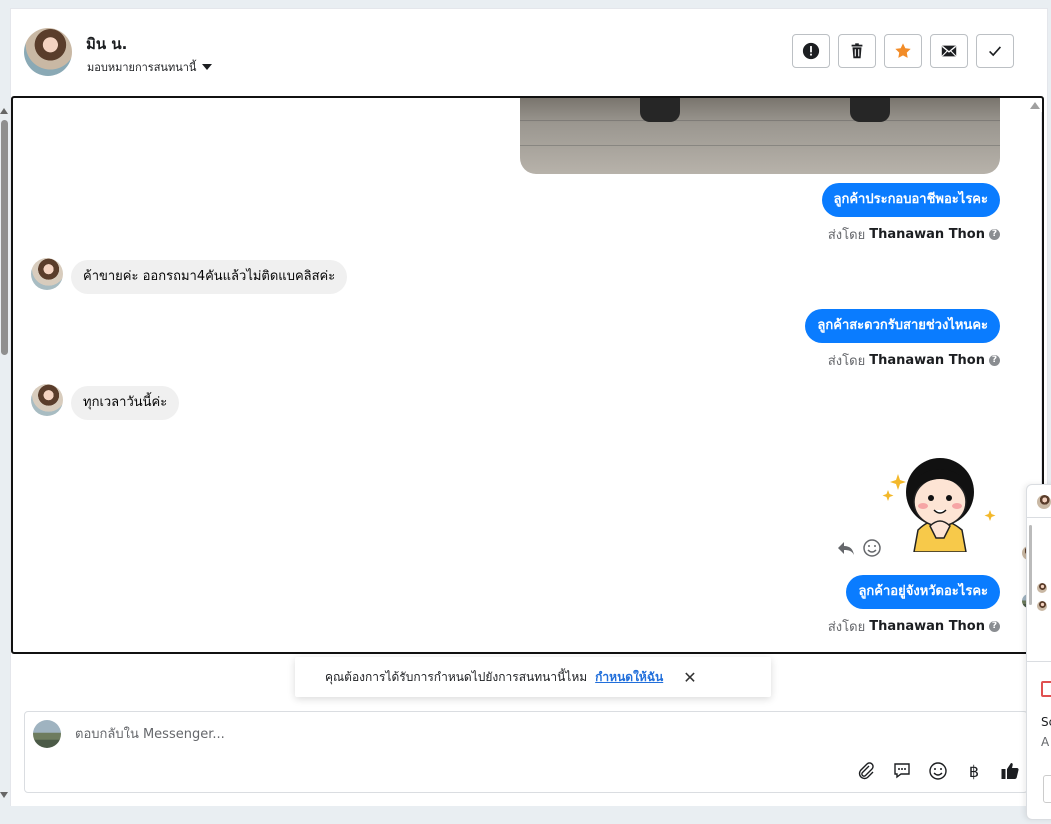 This screenshot has height=824, width=1051. I want to click on star-button, so click(903, 51).